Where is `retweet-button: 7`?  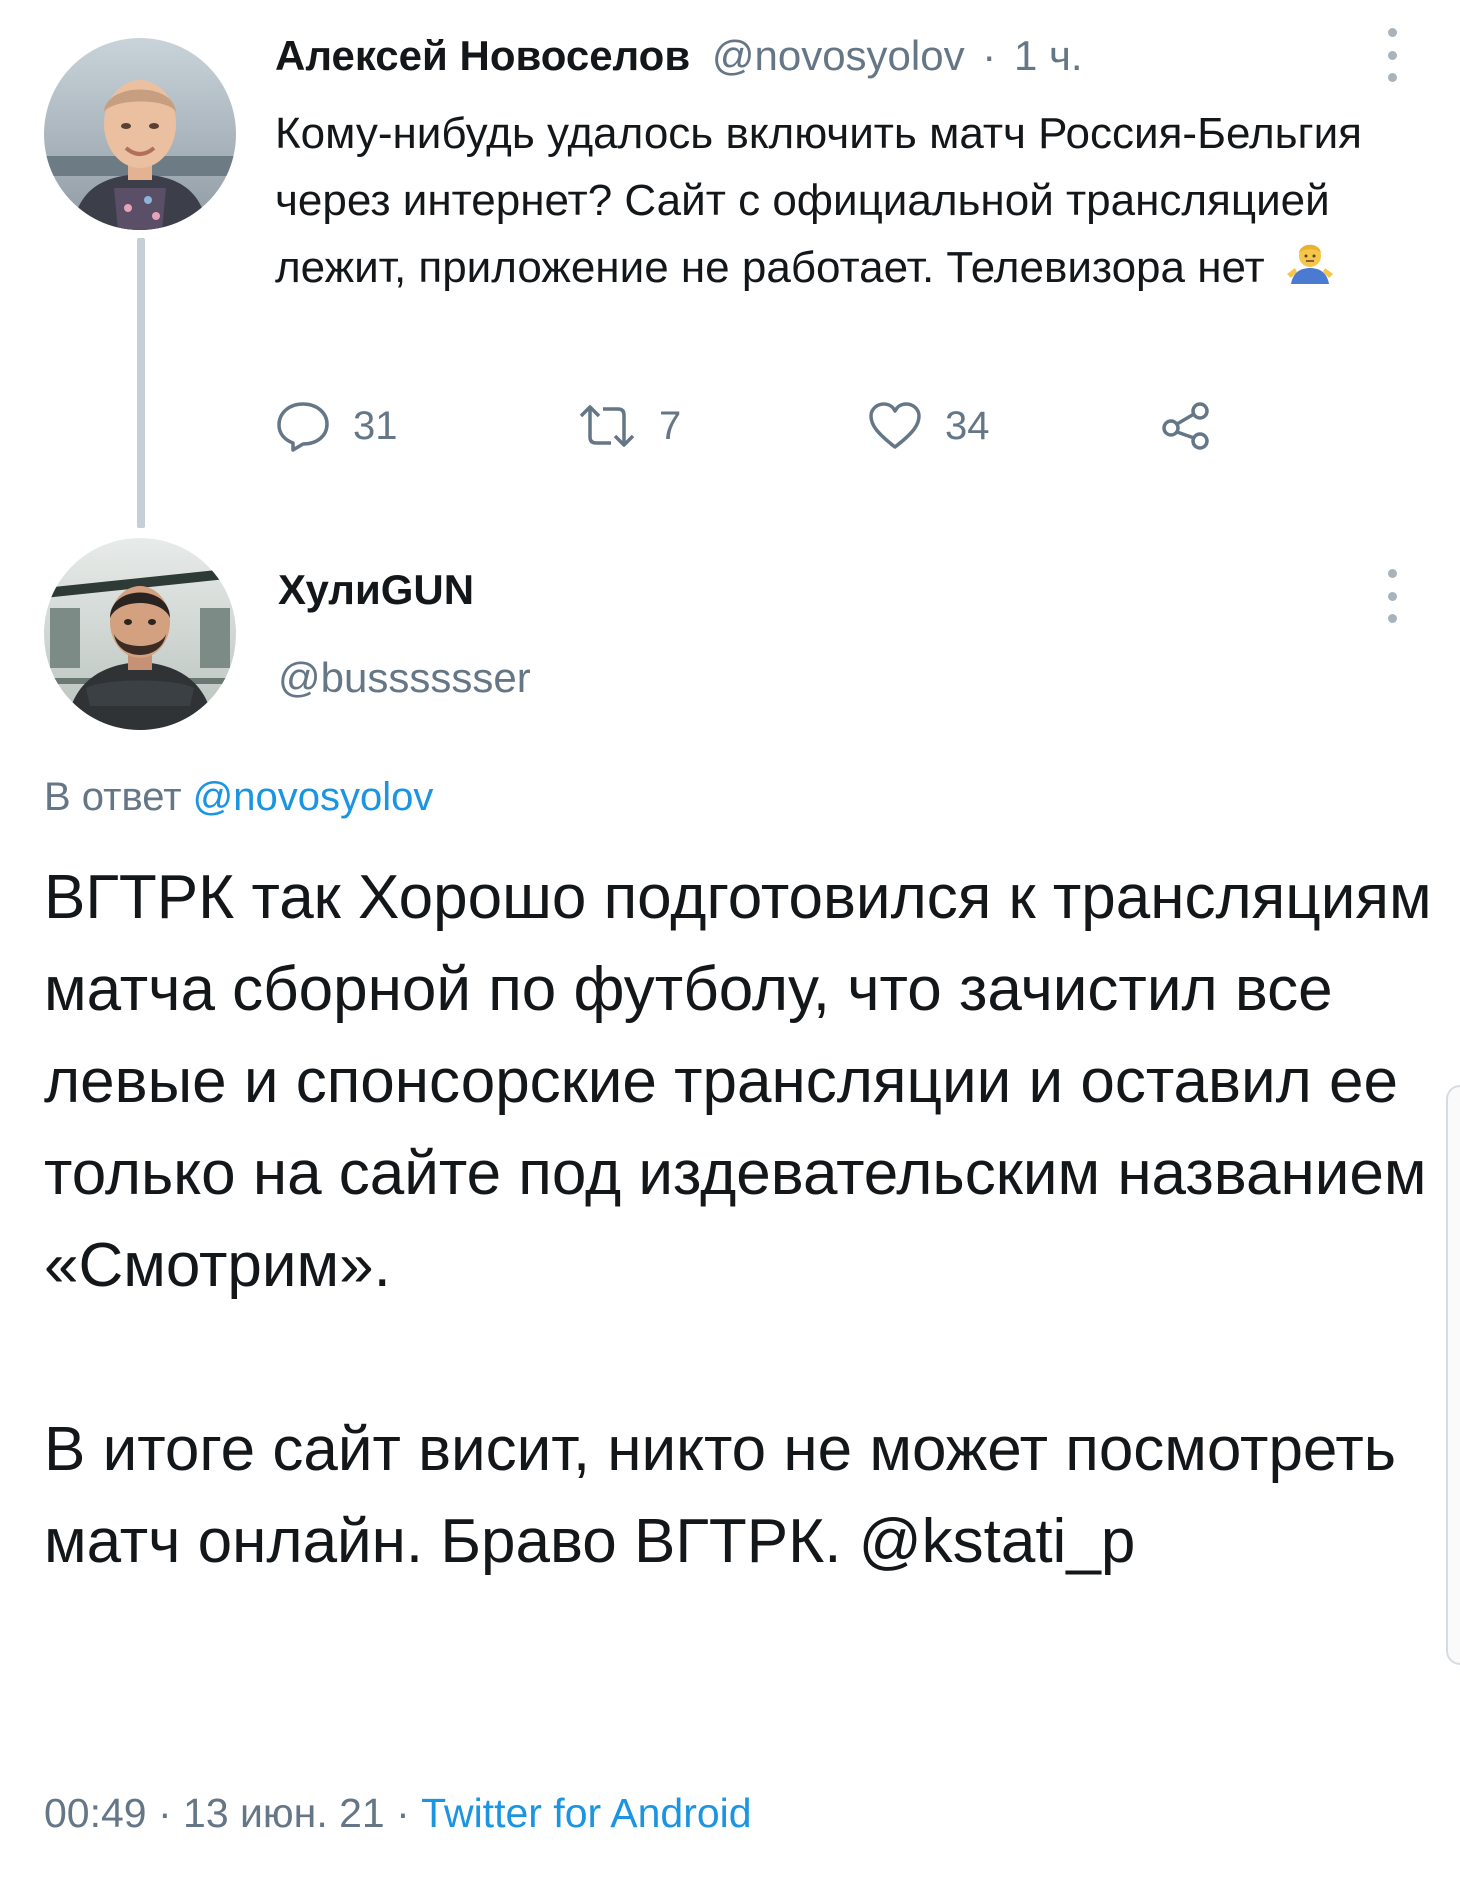 retweet-button: 7 is located at coordinates (629, 426).